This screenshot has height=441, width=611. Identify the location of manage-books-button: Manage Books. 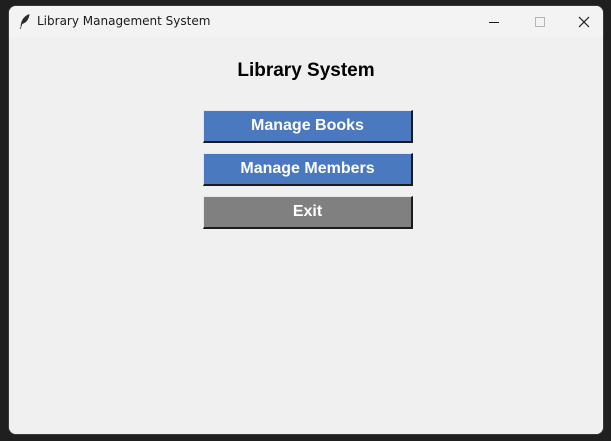
(308, 126).